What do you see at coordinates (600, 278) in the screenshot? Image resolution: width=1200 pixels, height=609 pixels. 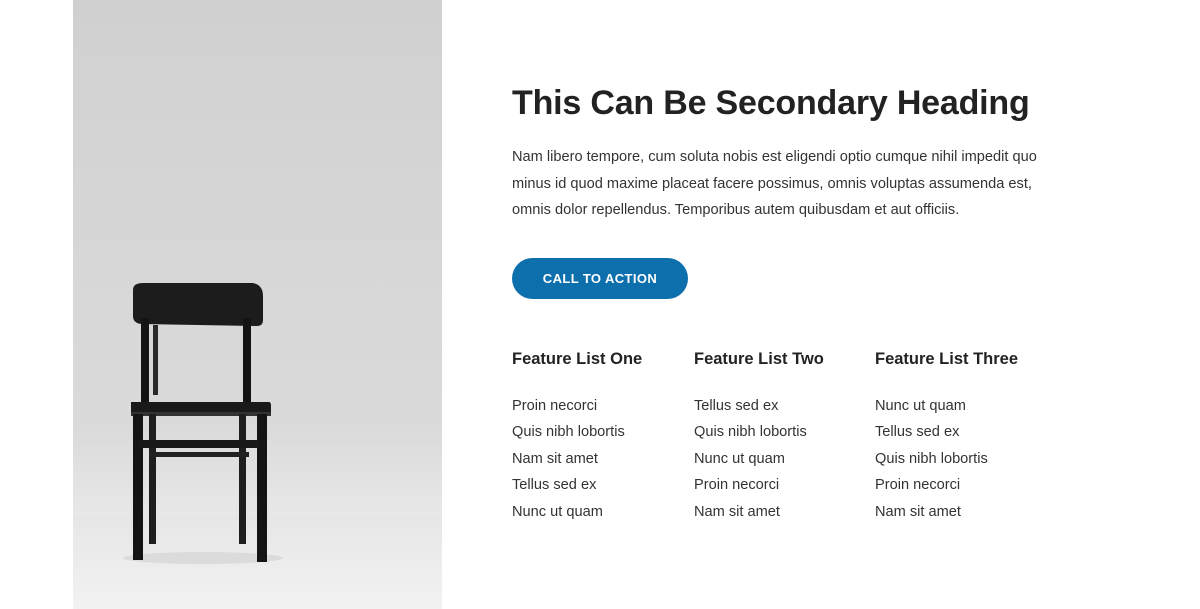 I see `call-to-action-button: CALL TO ACTION` at bounding box center [600, 278].